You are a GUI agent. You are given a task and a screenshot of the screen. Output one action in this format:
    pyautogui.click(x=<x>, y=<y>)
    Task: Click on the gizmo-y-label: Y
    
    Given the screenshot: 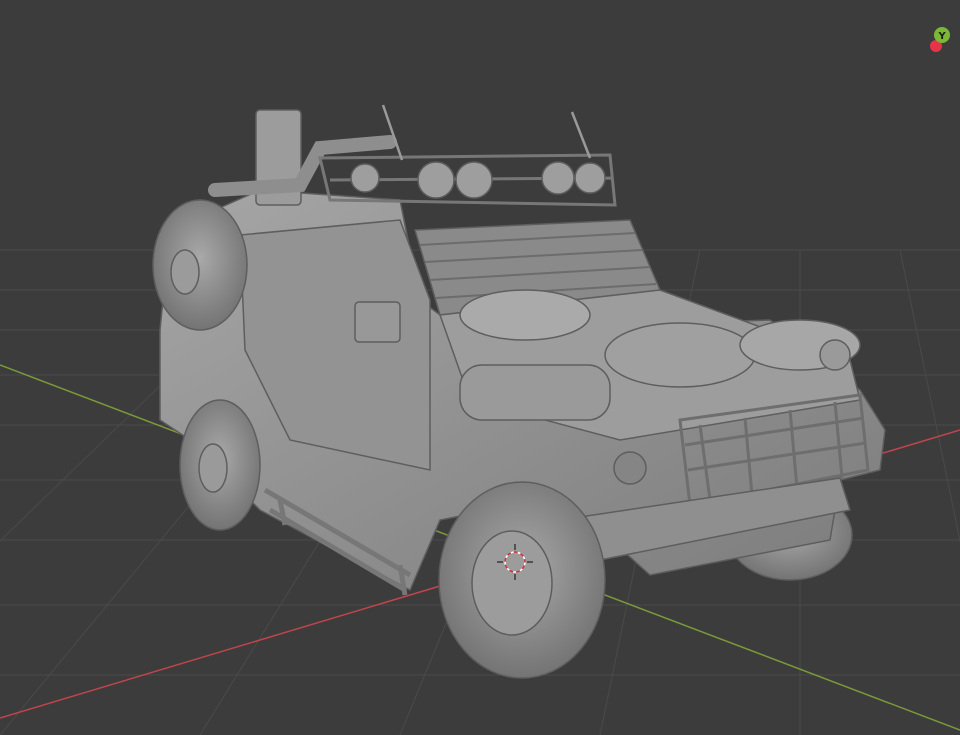 What is the action you would take?
    pyautogui.click(x=942, y=36)
    